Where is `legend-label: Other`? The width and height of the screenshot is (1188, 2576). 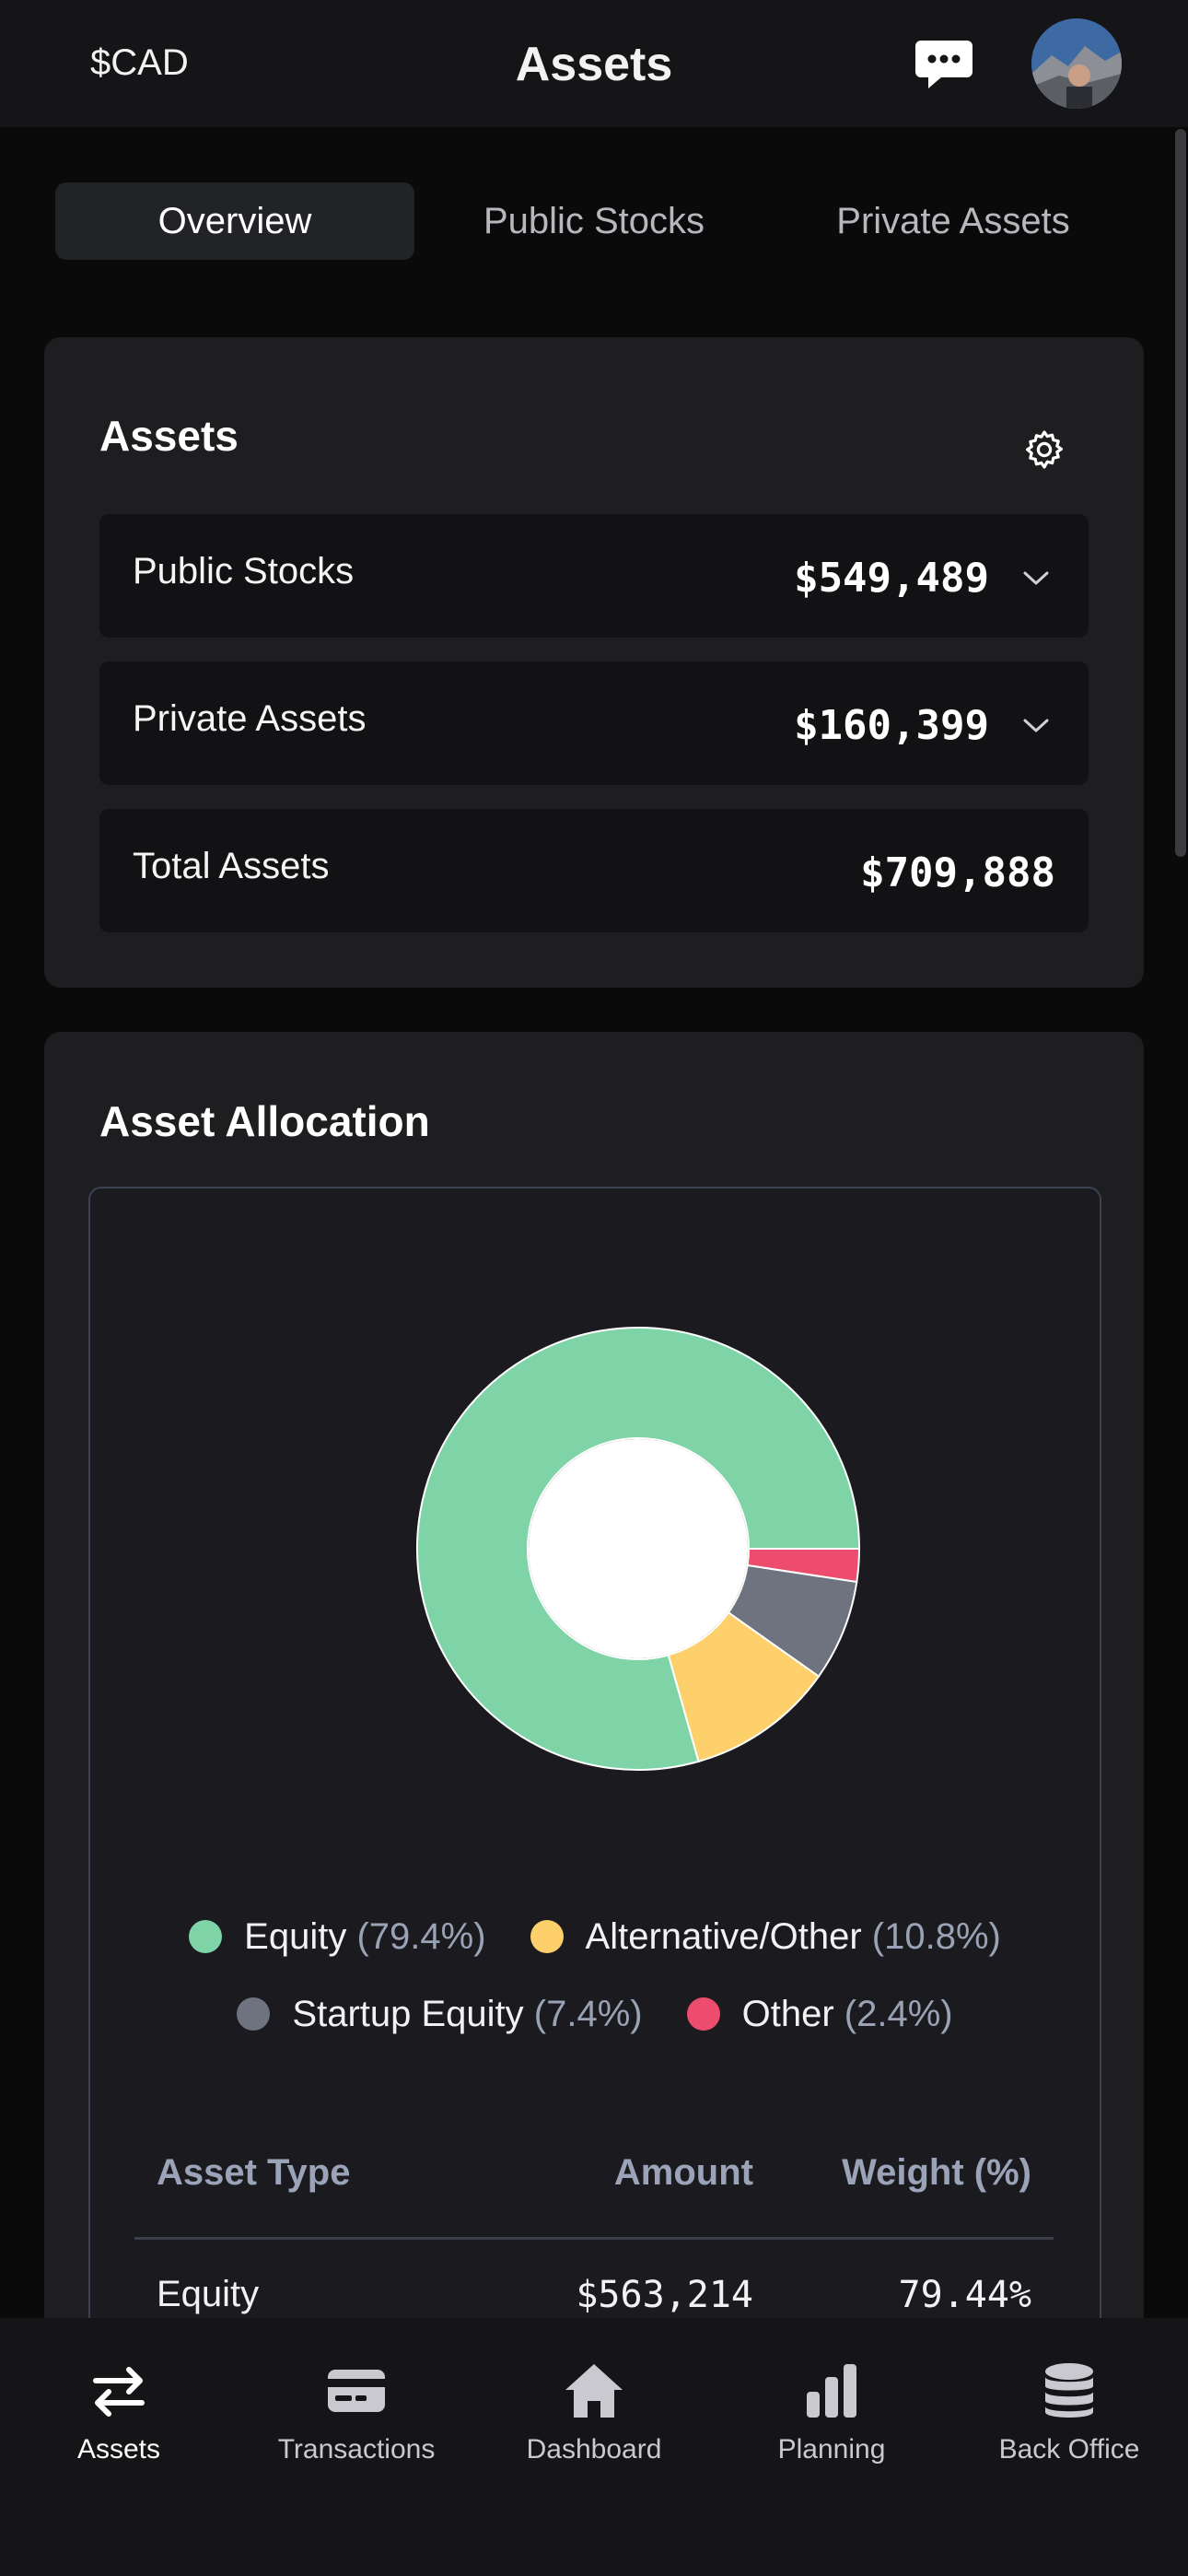
legend-label: Other is located at coordinates (787, 2014).